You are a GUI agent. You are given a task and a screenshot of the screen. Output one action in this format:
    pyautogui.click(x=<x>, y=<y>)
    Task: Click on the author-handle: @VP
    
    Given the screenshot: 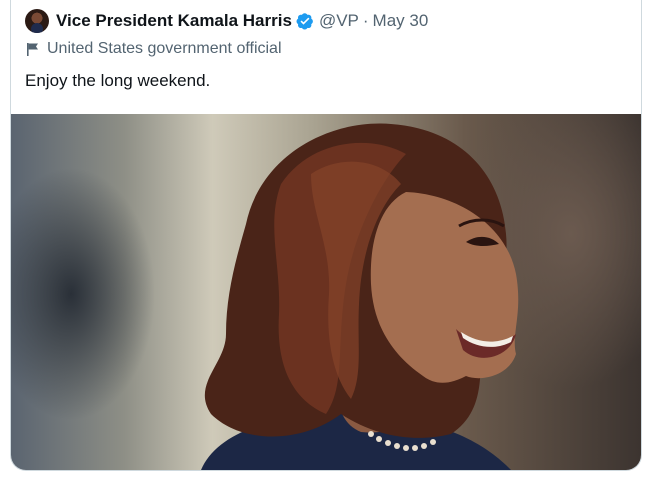 What is the action you would take?
    pyautogui.click(x=339, y=21)
    